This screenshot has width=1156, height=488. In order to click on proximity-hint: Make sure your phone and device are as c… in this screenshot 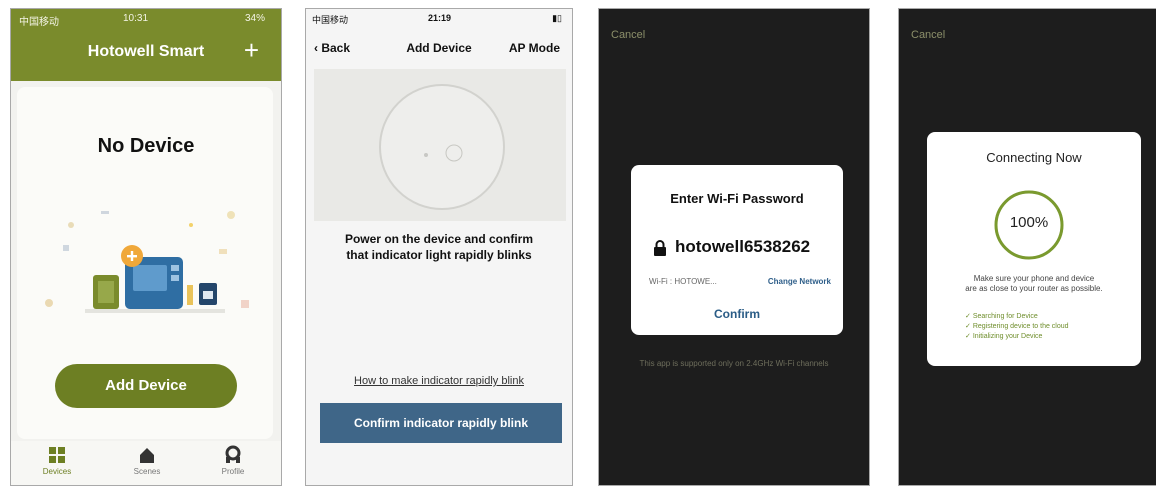, I will do `click(1034, 284)`.